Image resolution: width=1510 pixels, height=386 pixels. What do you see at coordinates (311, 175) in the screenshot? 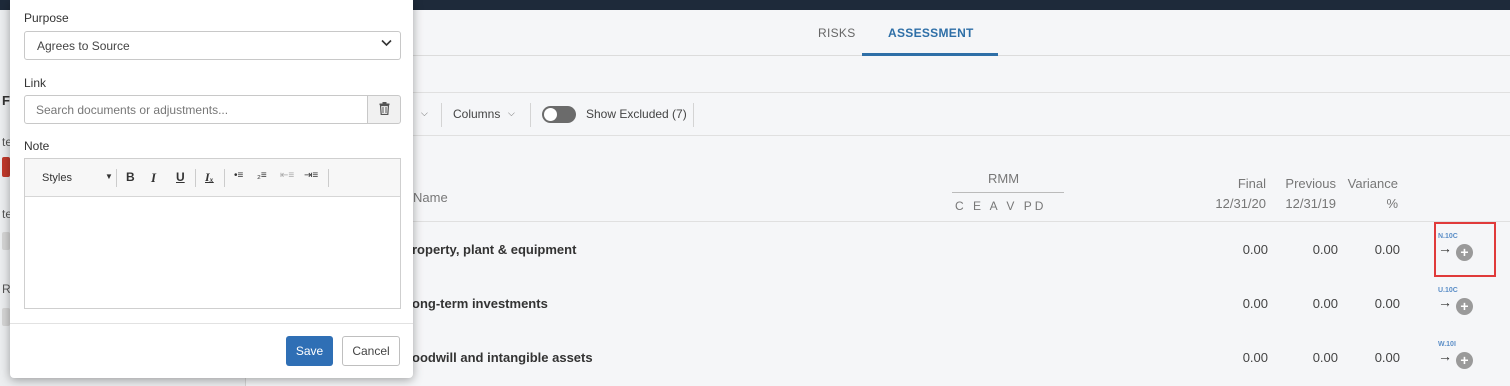
I see `indent-icon: ⇥≡` at bounding box center [311, 175].